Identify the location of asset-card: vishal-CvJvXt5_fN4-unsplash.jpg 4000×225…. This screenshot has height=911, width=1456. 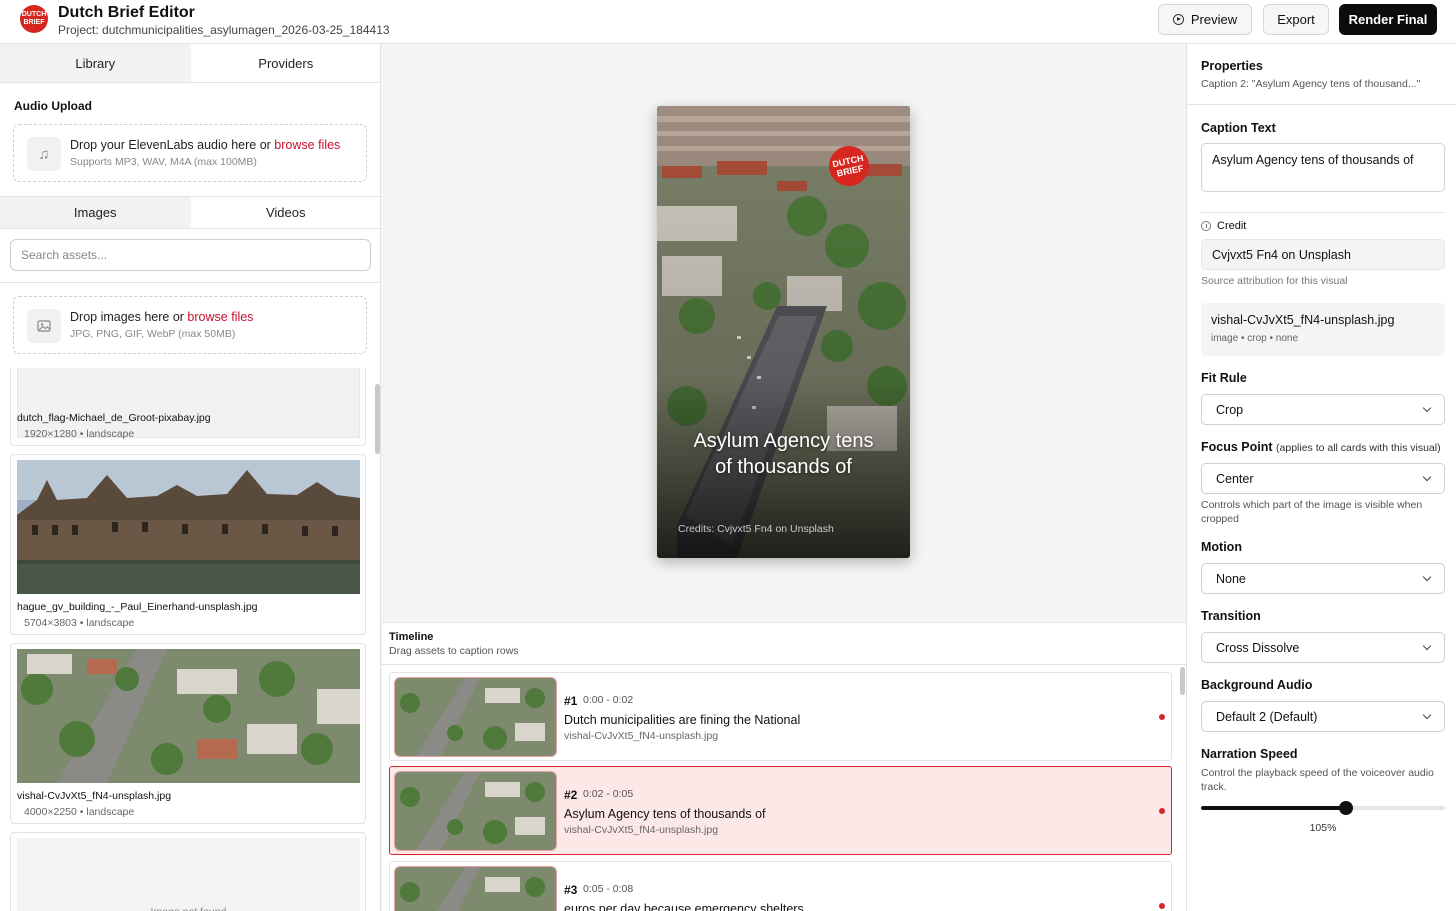
(188, 733).